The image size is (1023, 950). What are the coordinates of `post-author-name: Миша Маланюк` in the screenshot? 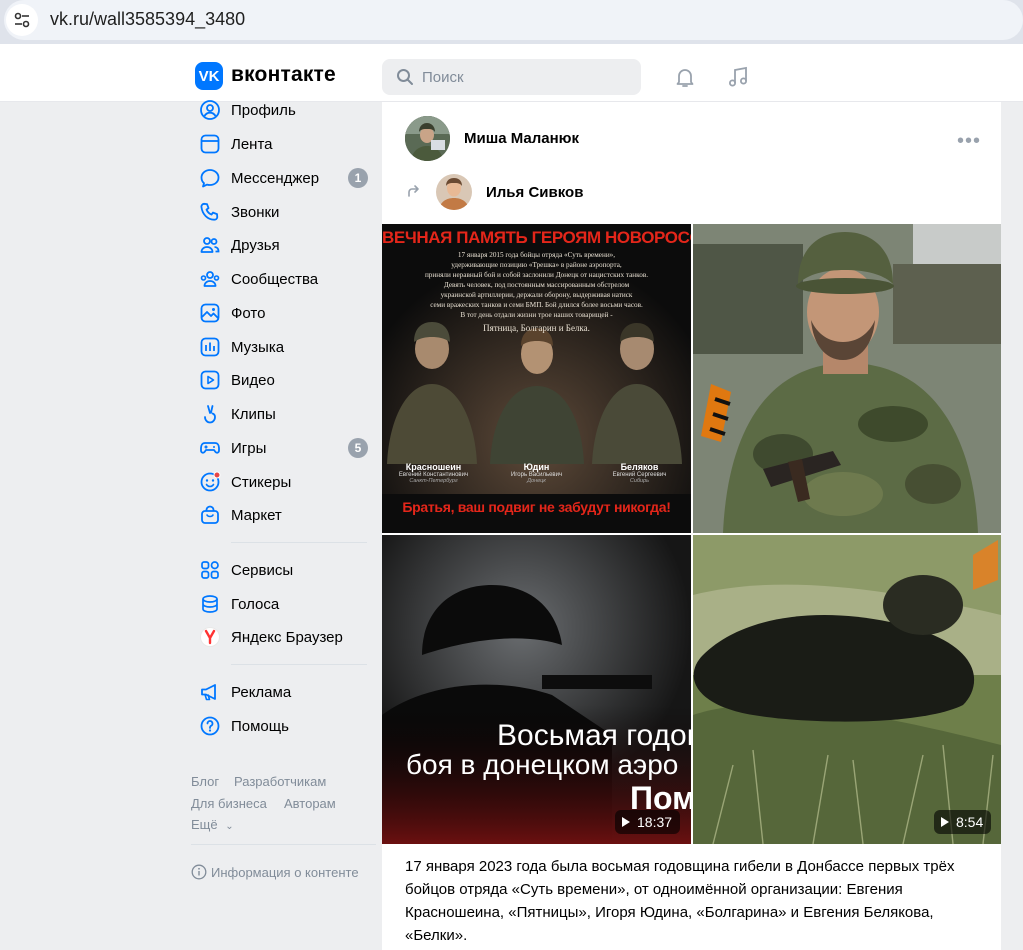 It's located at (521, 138).